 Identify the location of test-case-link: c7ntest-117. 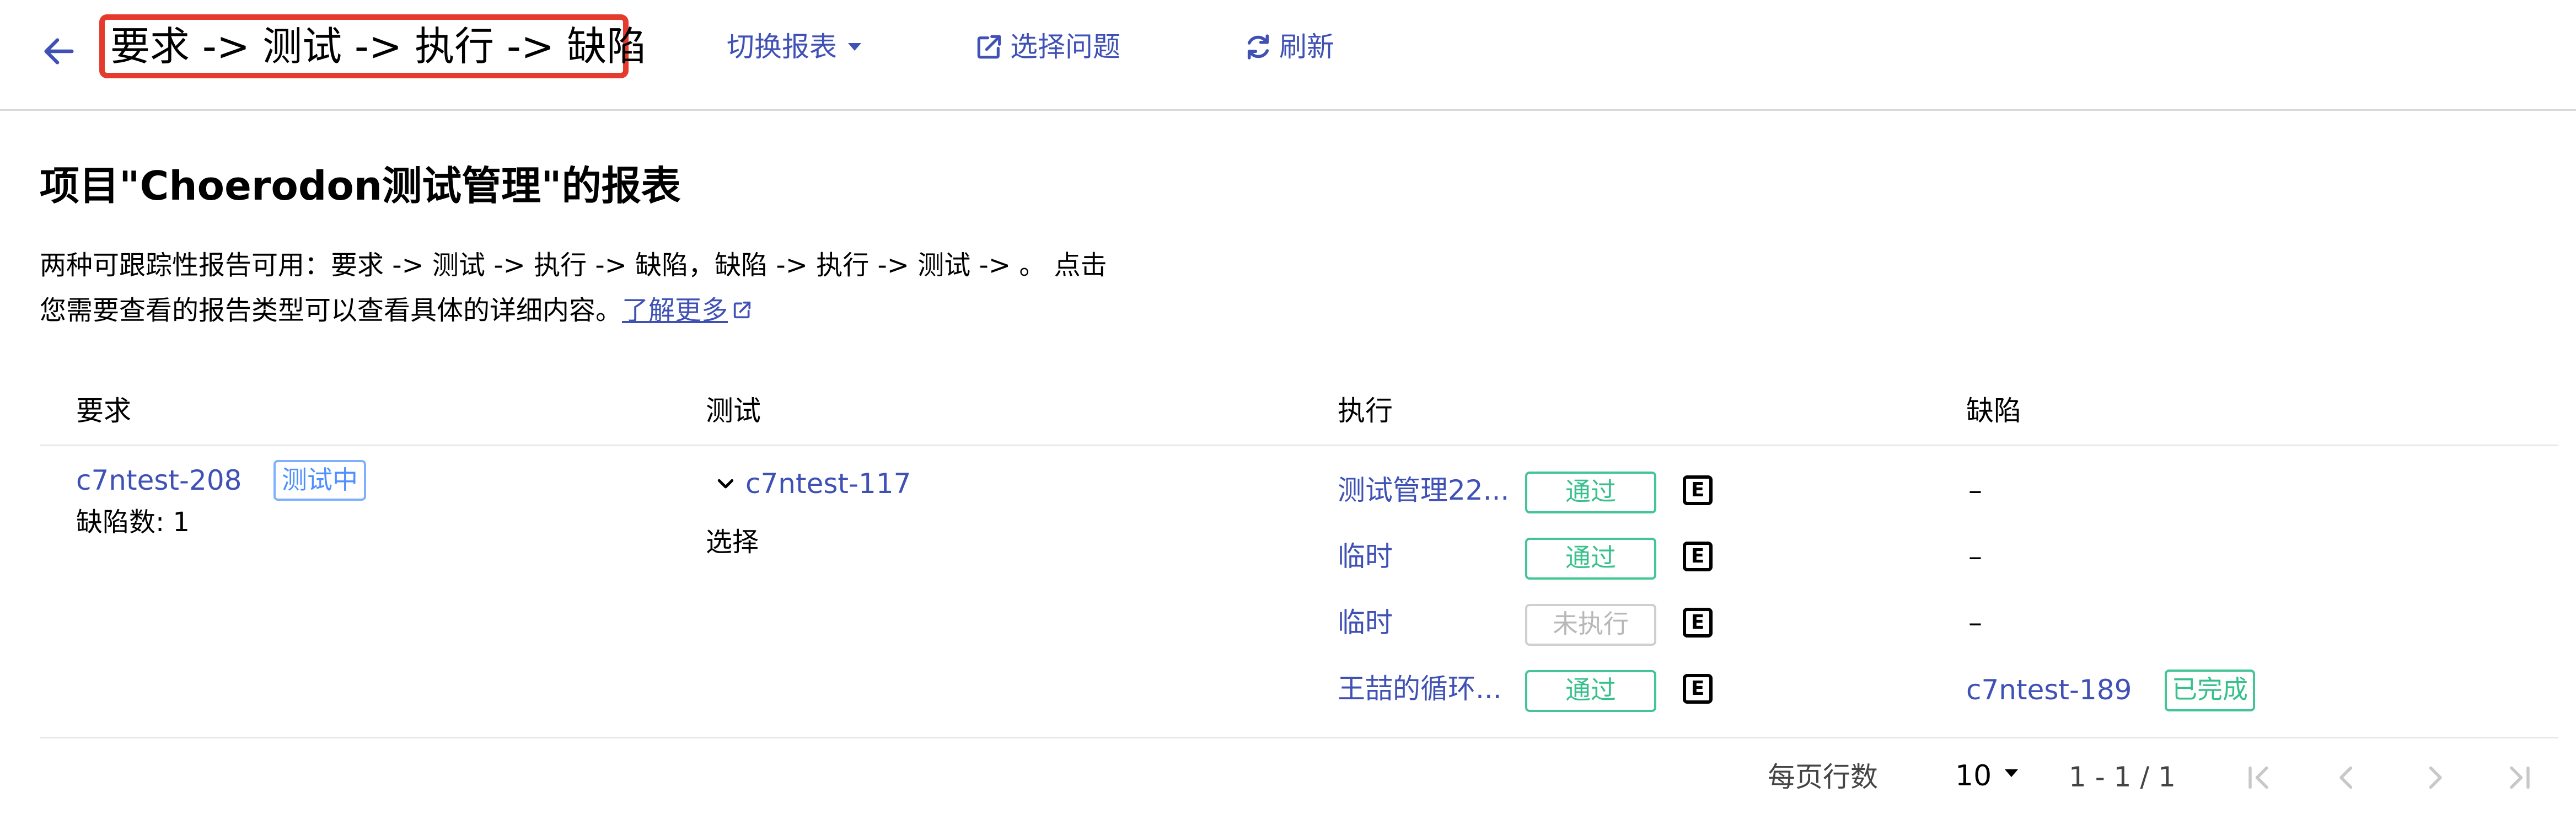
(828, 483).